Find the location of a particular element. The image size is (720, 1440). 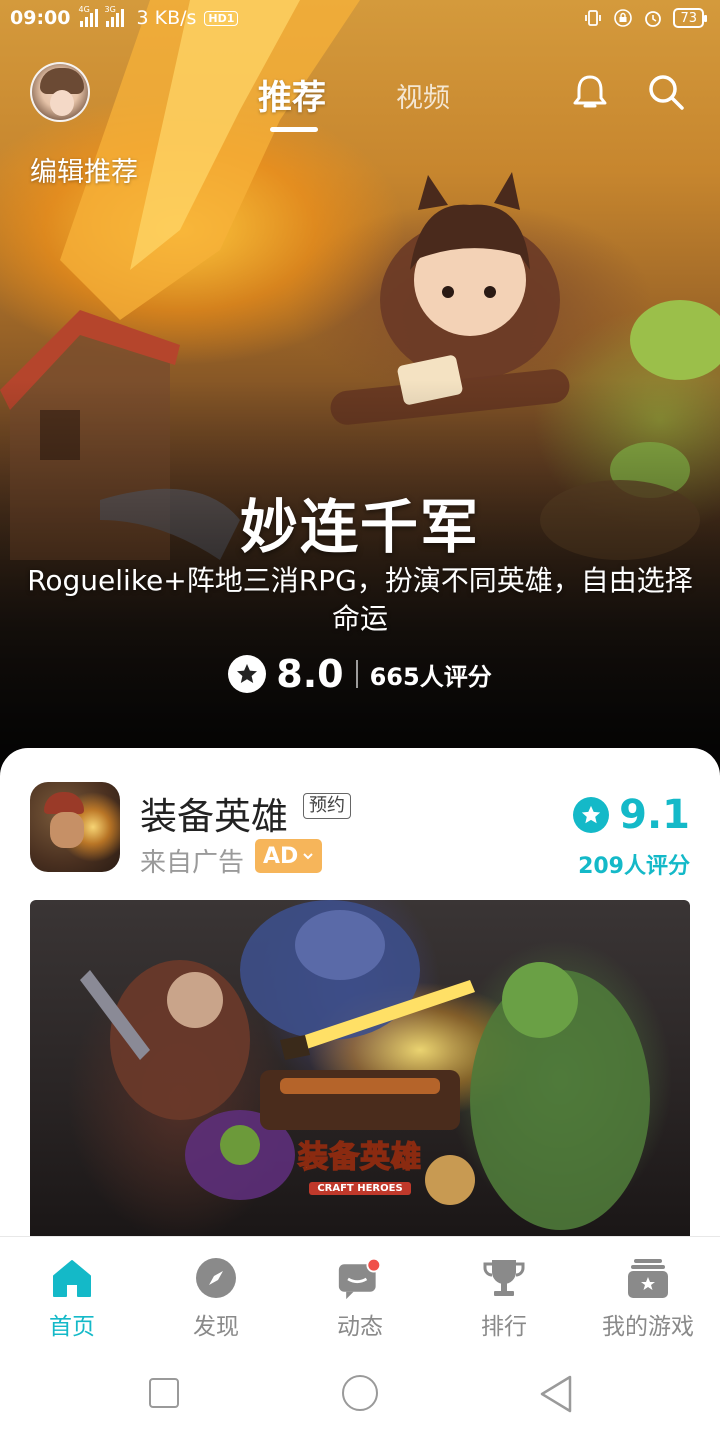

ad-source-label: 来自广告 is located at coordinates (192, 863).